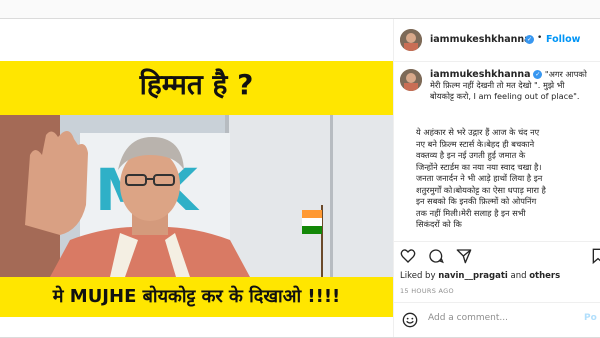 The height and width of the screenshot is (338, 600). Describe the element at coordinates (518, 276) in the screenshot. I see `likes-conj: and` at that location.